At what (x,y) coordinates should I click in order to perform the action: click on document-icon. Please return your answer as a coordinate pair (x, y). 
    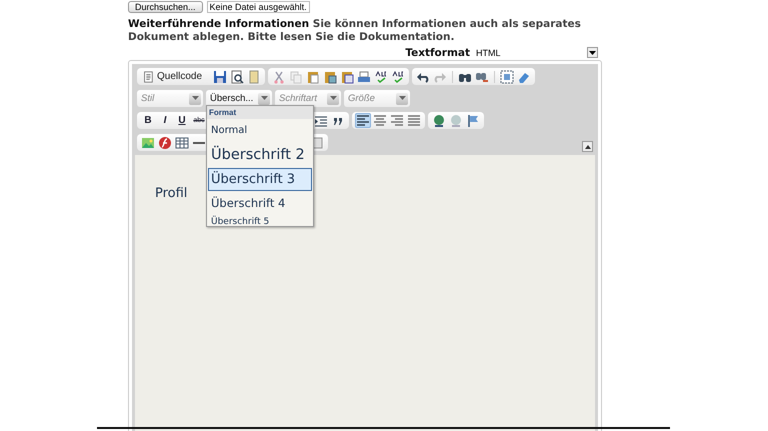
    Looking at the image, I should click on (148, 77).